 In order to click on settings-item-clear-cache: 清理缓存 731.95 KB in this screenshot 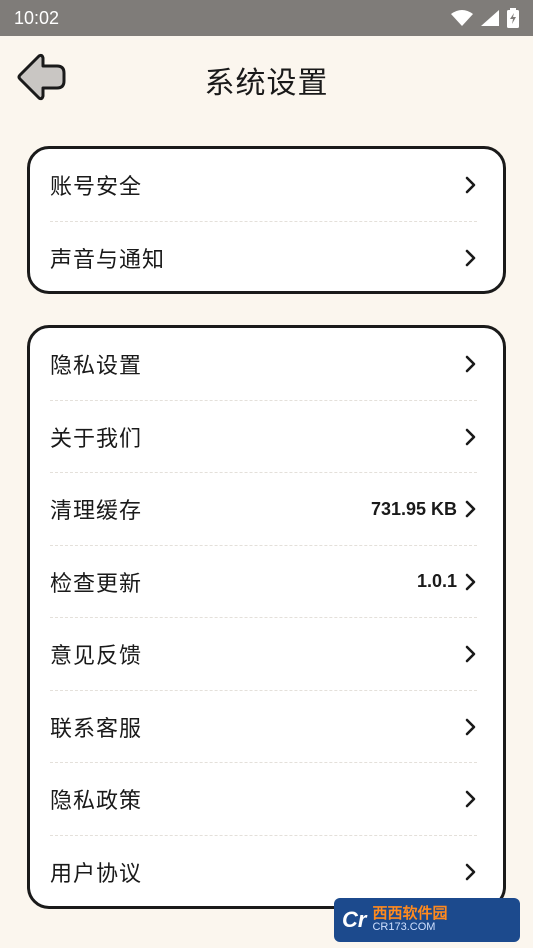, I will do `click(263, 509)`.